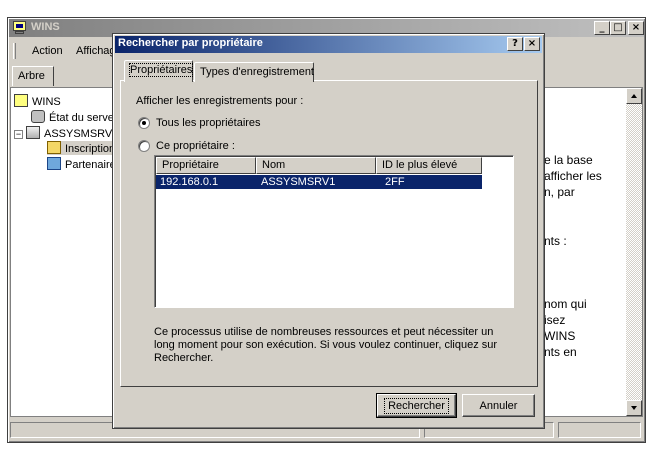  What do you see at coordinates (602, 28) in the screenshot?
I see `minimize-button: _` at bounding box center [602, 28].